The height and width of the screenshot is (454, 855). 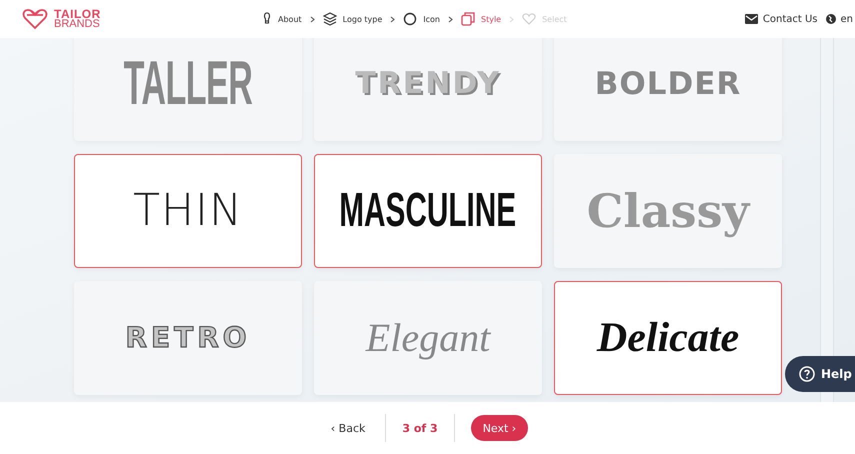 I want to click on question-icon, so click(x=807, y=374).